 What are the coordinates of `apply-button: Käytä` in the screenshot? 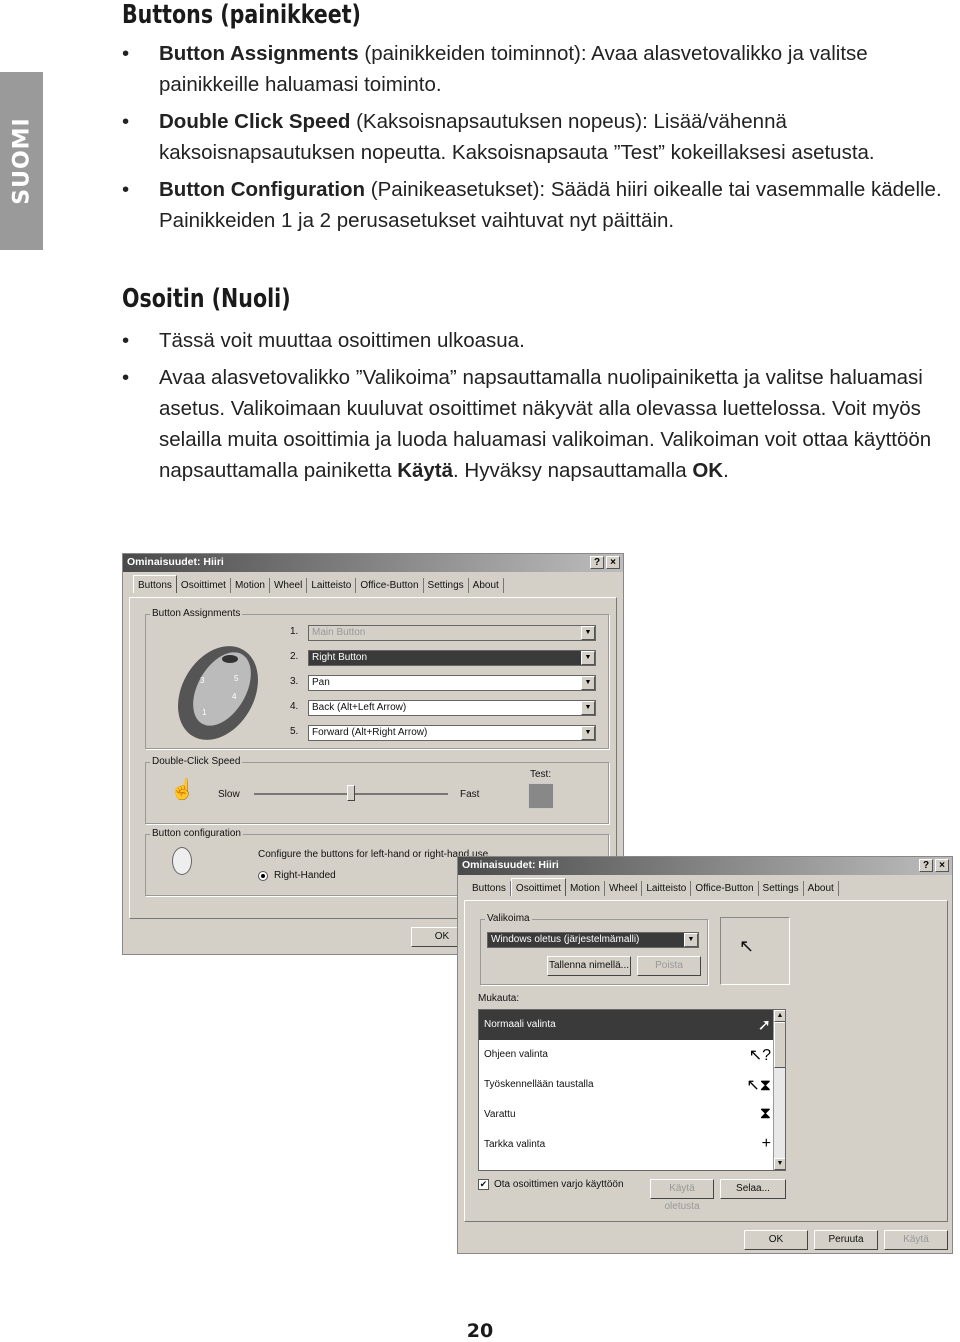 It's located at (916, 1240).